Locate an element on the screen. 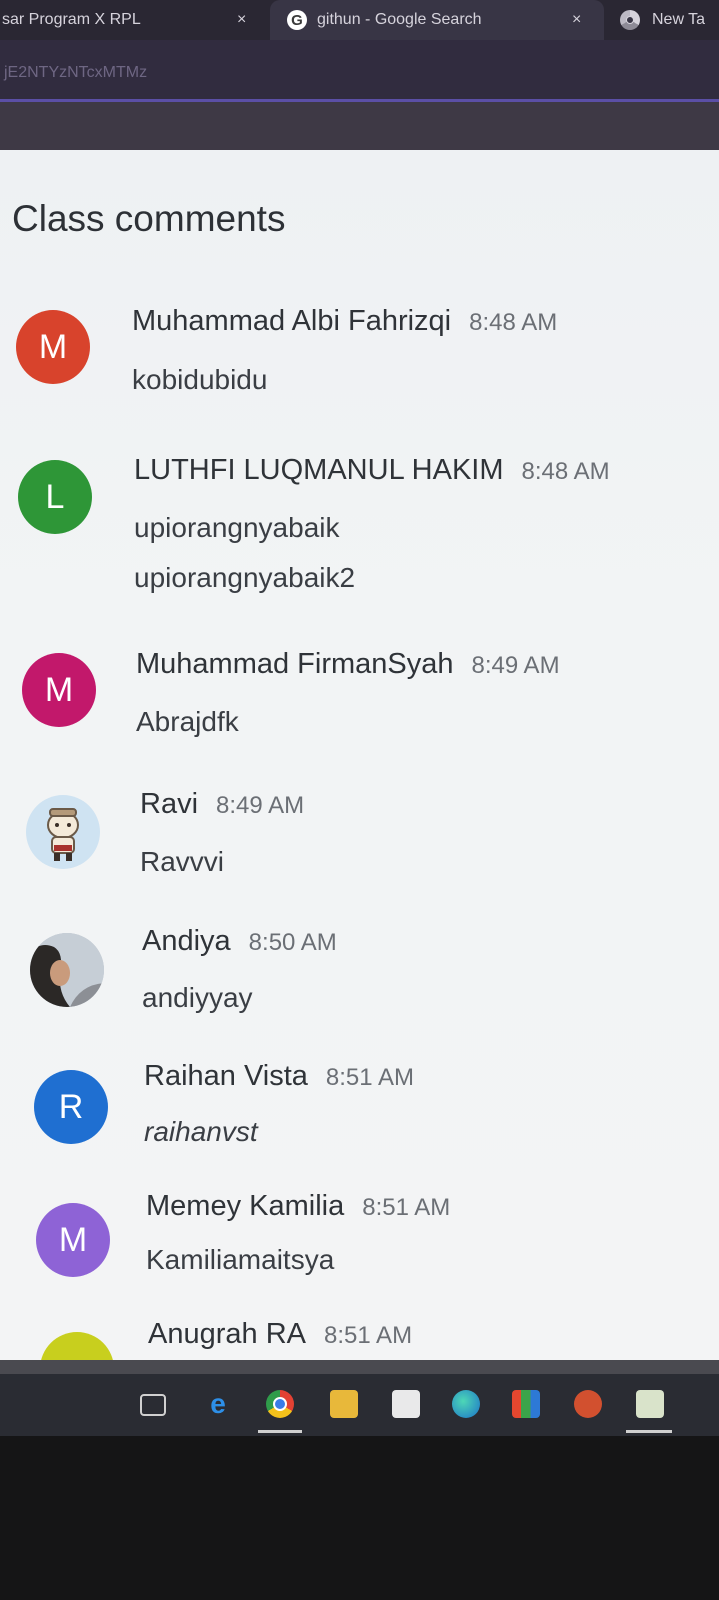 The width and height of the screenshot is (719, 1600). page-title: Class comments is located at coordinates (149, 218).